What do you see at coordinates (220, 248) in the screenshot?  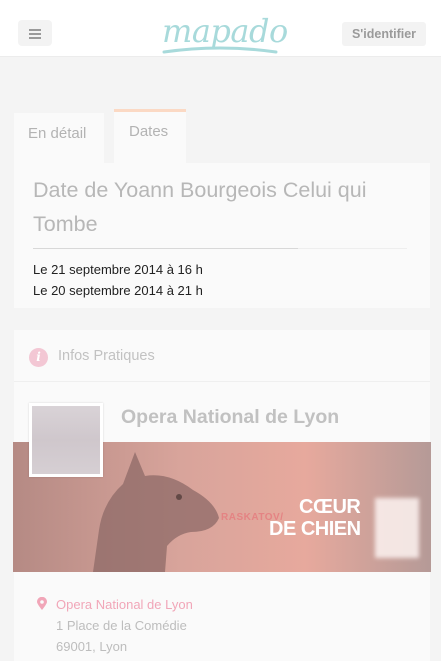 I see `title-divider` at bounding box center [220, 248].